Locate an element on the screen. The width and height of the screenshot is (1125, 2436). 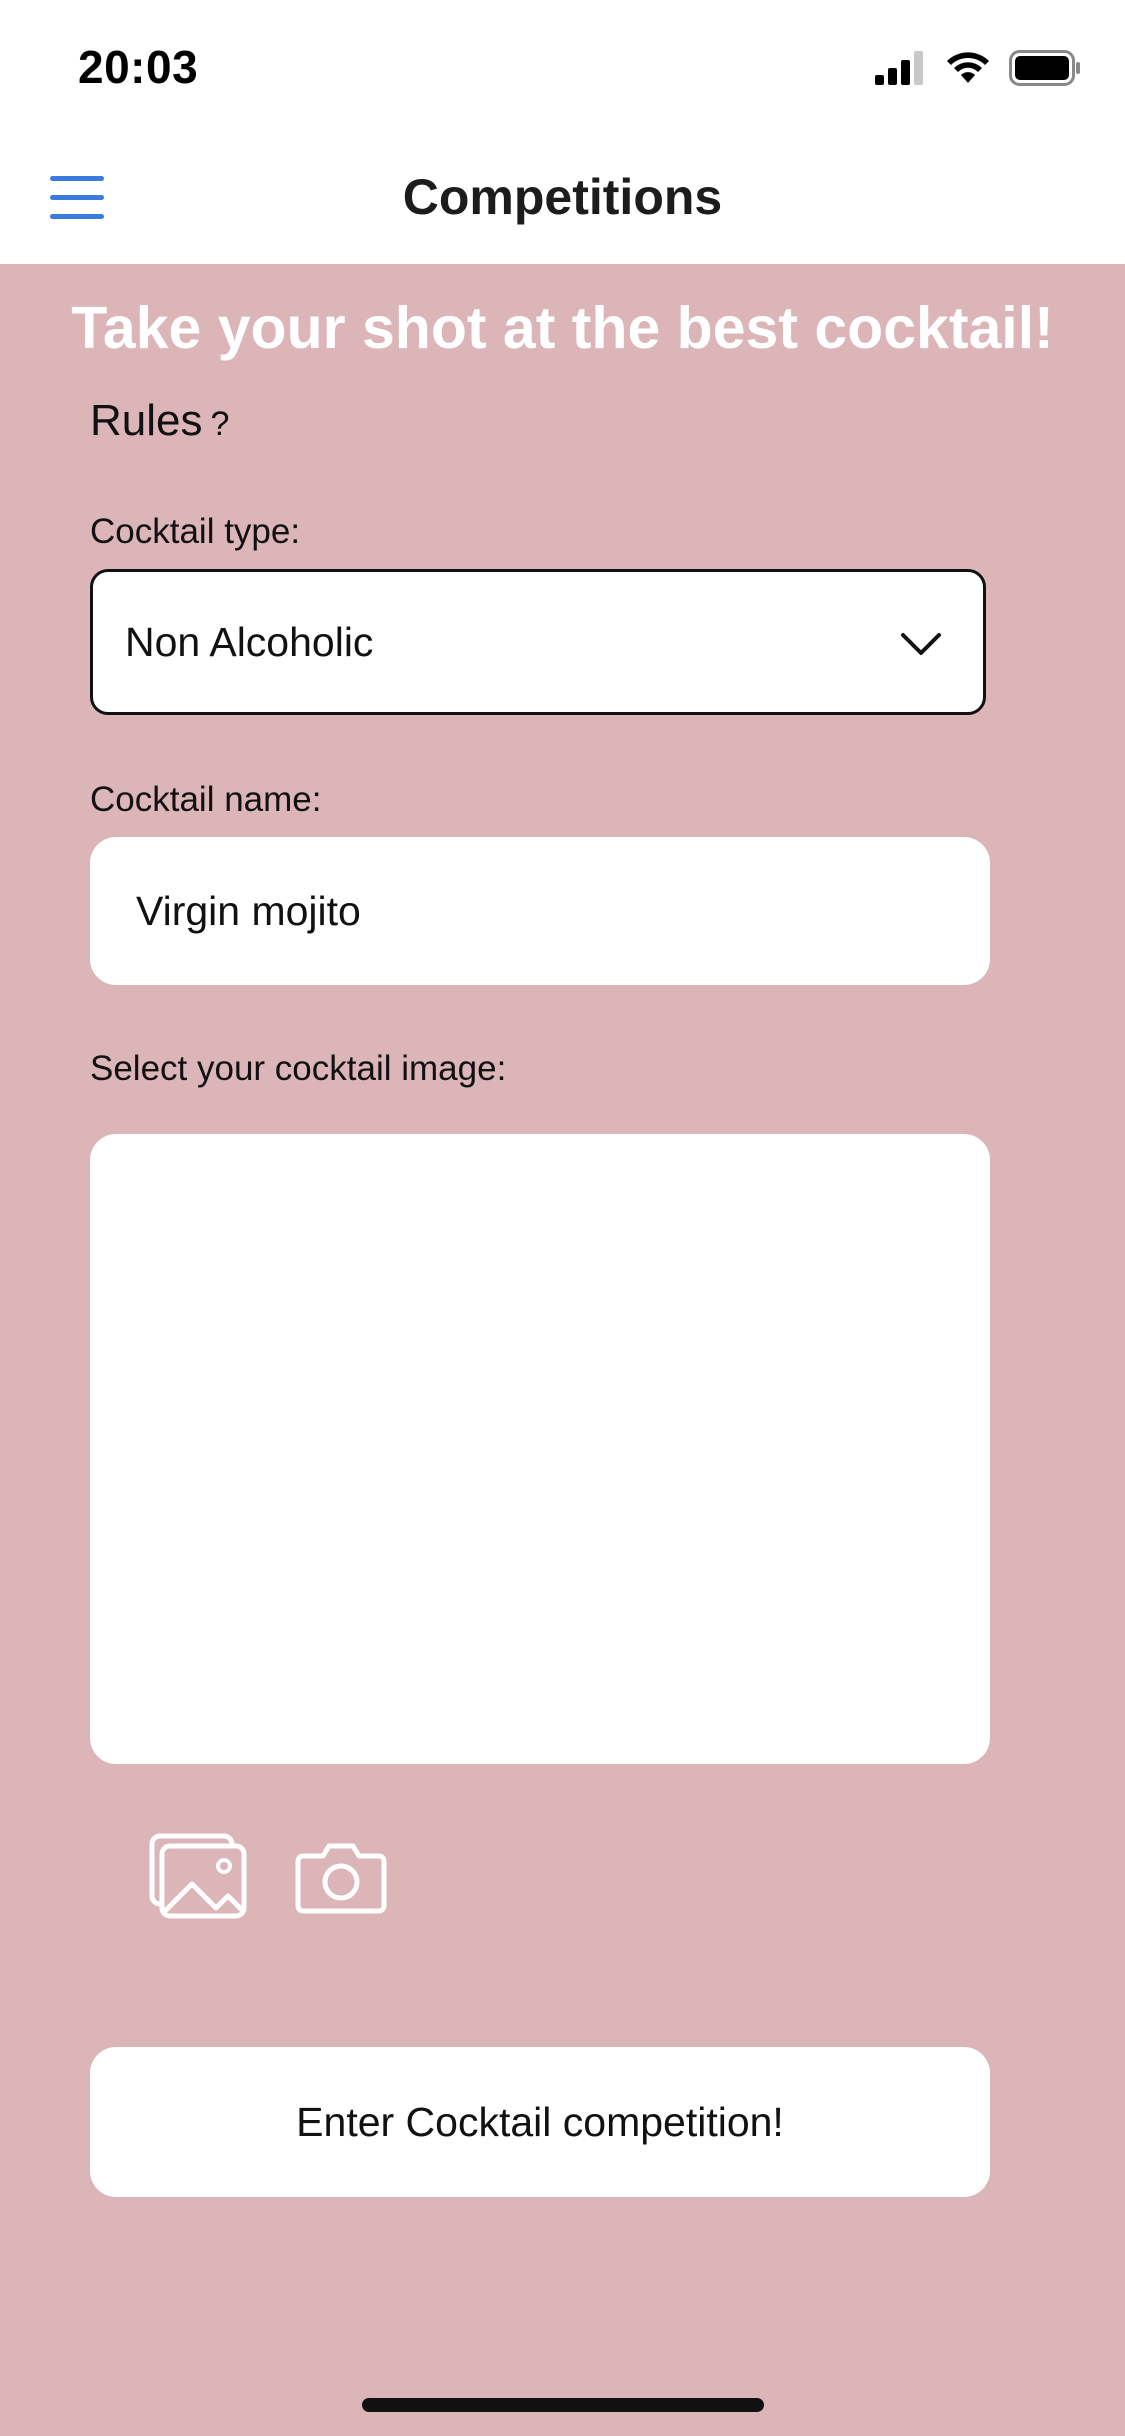
enter-competition-button: Enter Cocktail competition! is located at coordinates (540, 2122).